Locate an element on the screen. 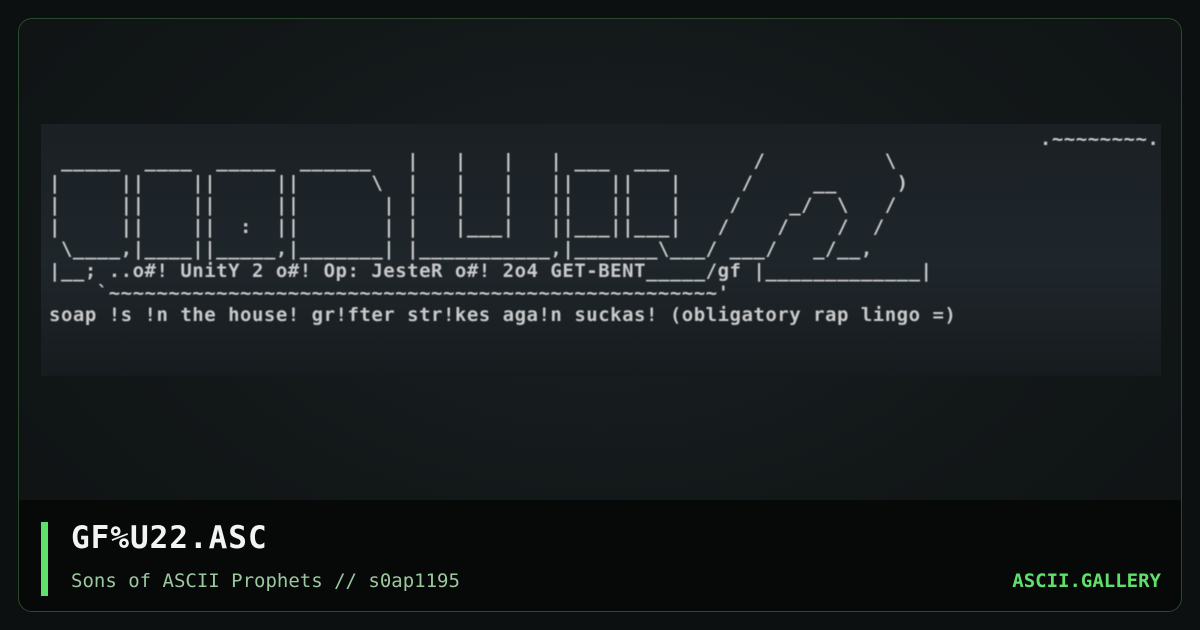  accent-bar is located at coordinates (44, 559).